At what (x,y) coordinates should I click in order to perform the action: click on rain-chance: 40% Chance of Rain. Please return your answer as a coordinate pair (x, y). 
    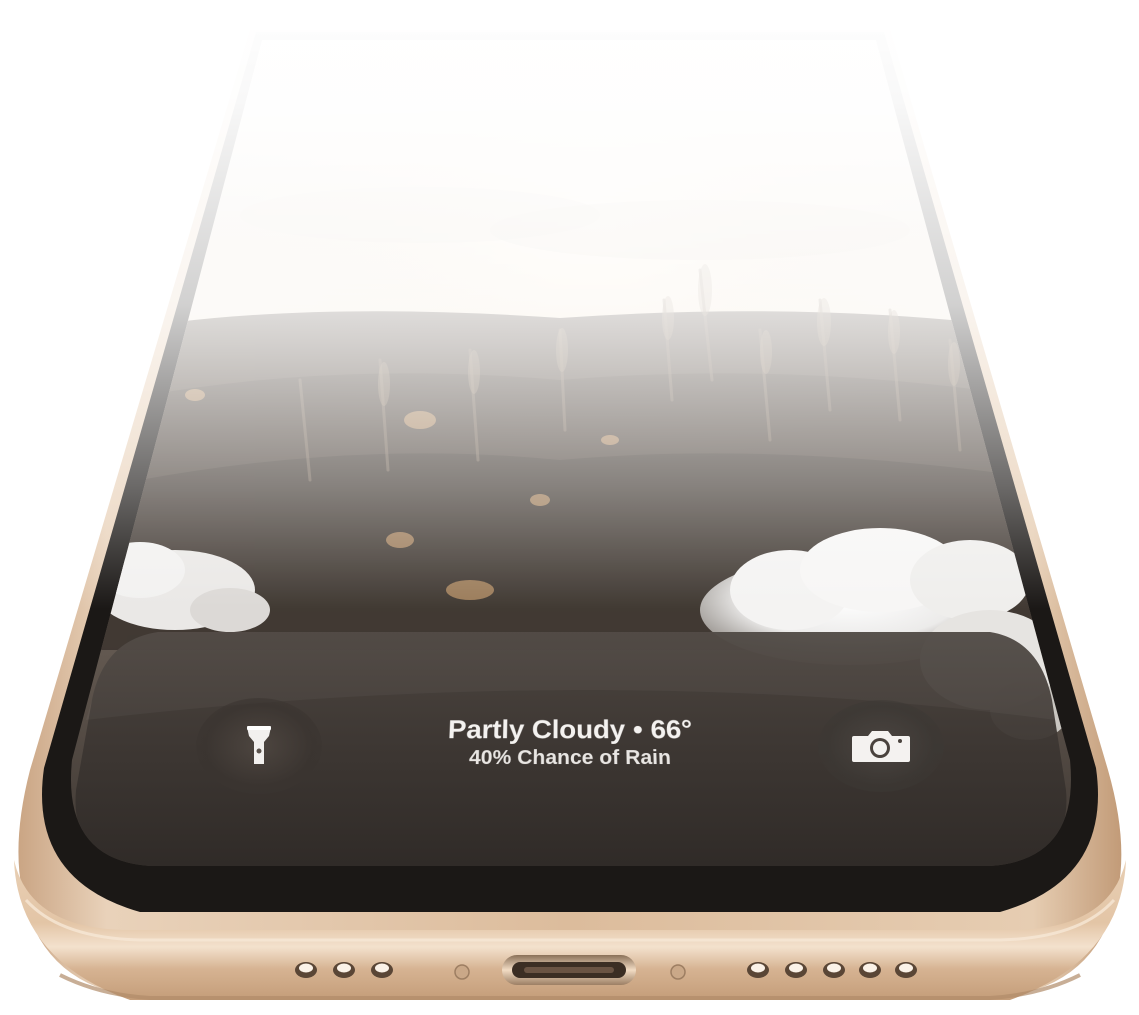
    Looking at the image, I should click on (570, 757).